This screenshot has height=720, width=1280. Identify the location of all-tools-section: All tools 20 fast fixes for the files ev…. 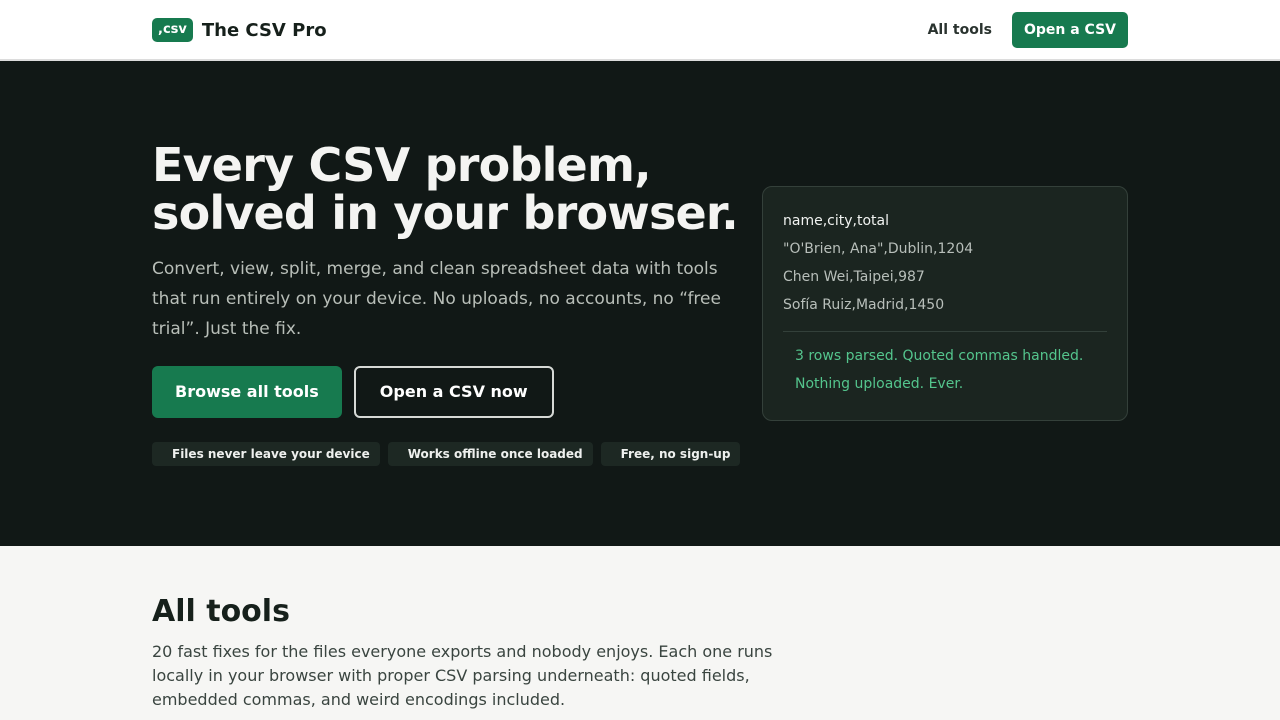
(502, 652).